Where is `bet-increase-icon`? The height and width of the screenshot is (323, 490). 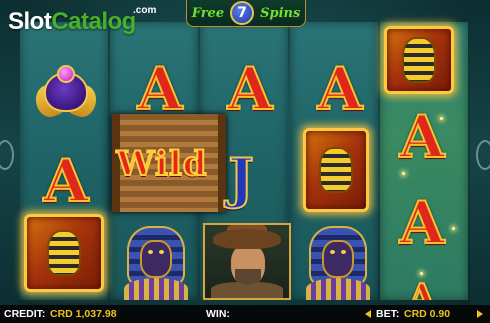
bet-increase-icon is located at coordinates (480, 314).